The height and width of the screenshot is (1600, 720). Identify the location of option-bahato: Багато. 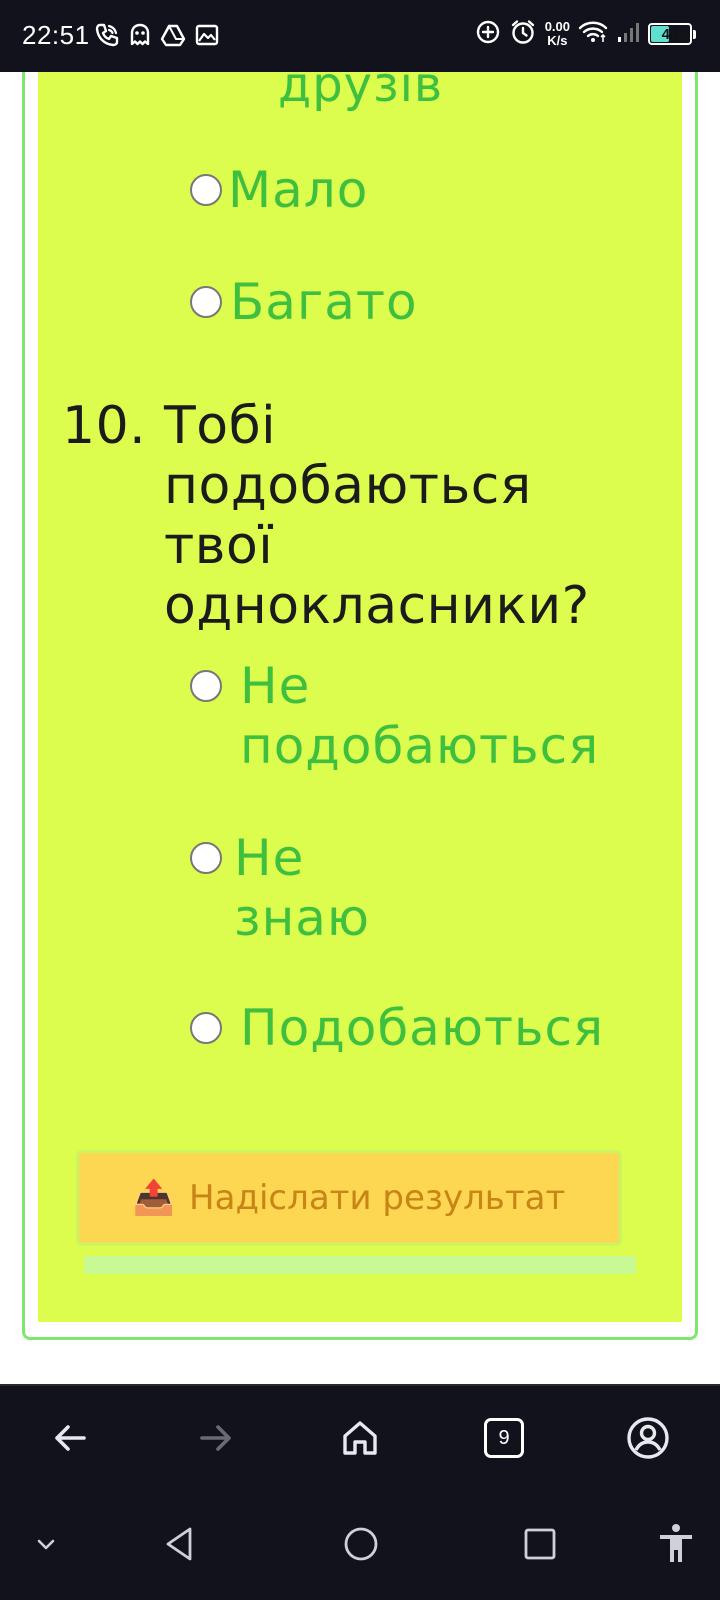
(304, 302).